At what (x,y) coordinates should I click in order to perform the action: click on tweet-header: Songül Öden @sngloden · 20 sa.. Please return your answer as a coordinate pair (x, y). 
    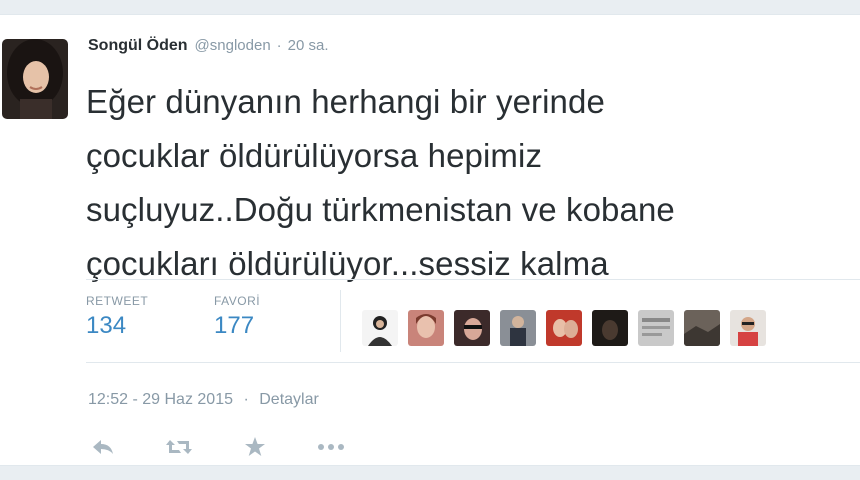
    Looking at the image, I should click on (208, 48).